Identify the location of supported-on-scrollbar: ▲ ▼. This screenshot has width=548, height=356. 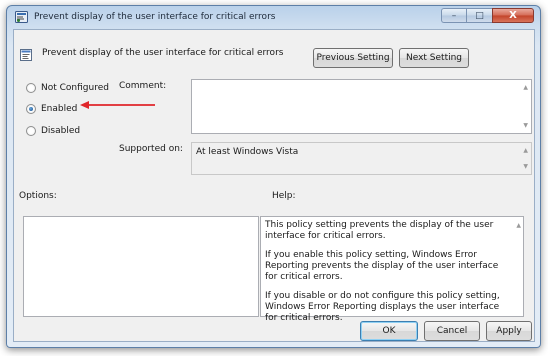
(524, 158).